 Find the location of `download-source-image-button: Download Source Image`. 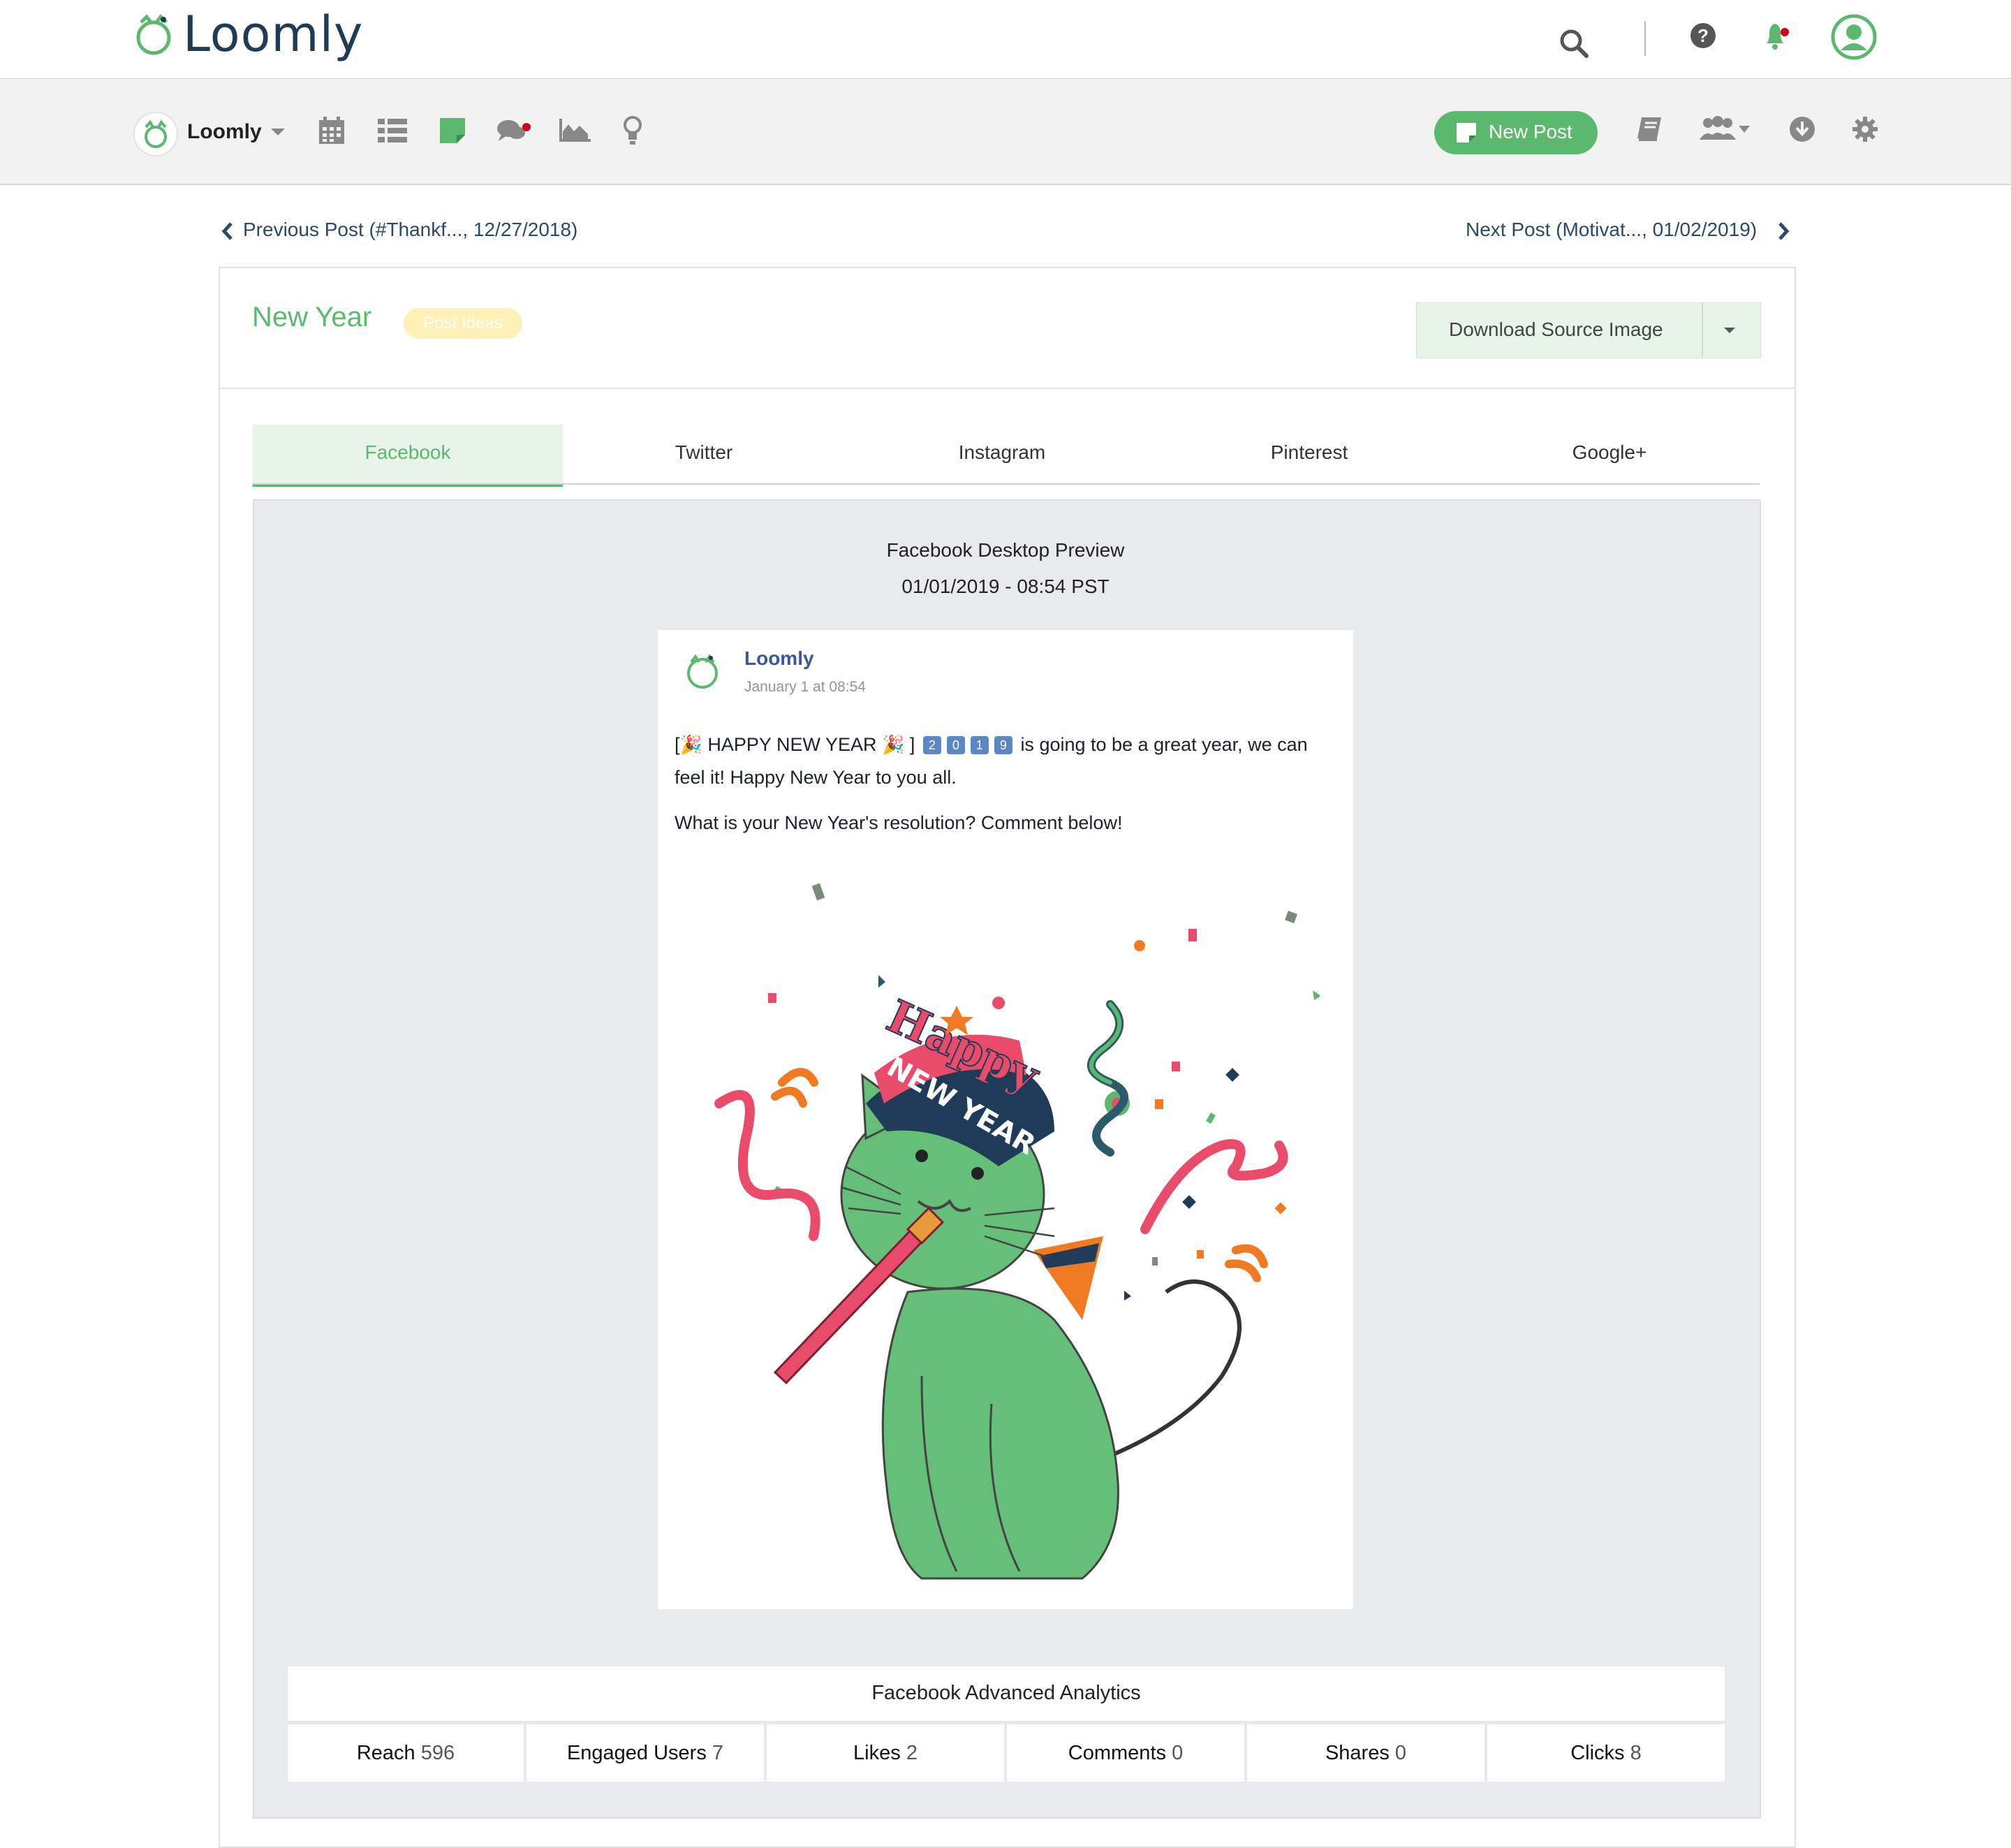

download-source-image-button: Download Source Image is located at coordinates (1588, 330).